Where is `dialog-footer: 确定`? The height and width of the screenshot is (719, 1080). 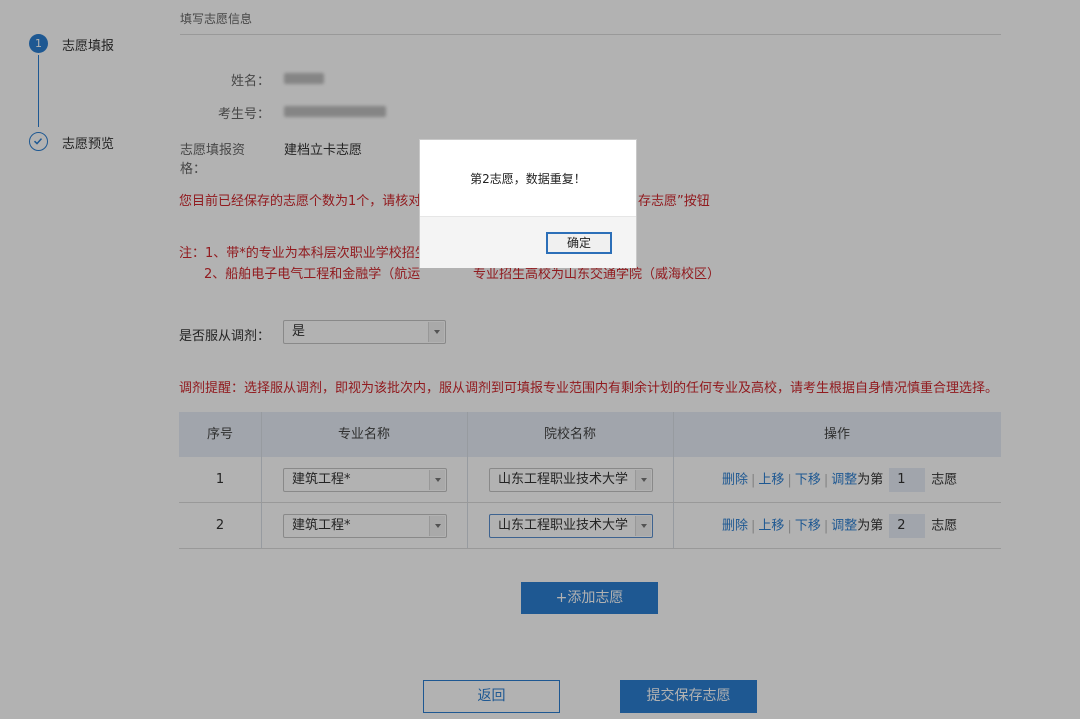 dialog-footer: 确定 is located at coordinates (528, 242).